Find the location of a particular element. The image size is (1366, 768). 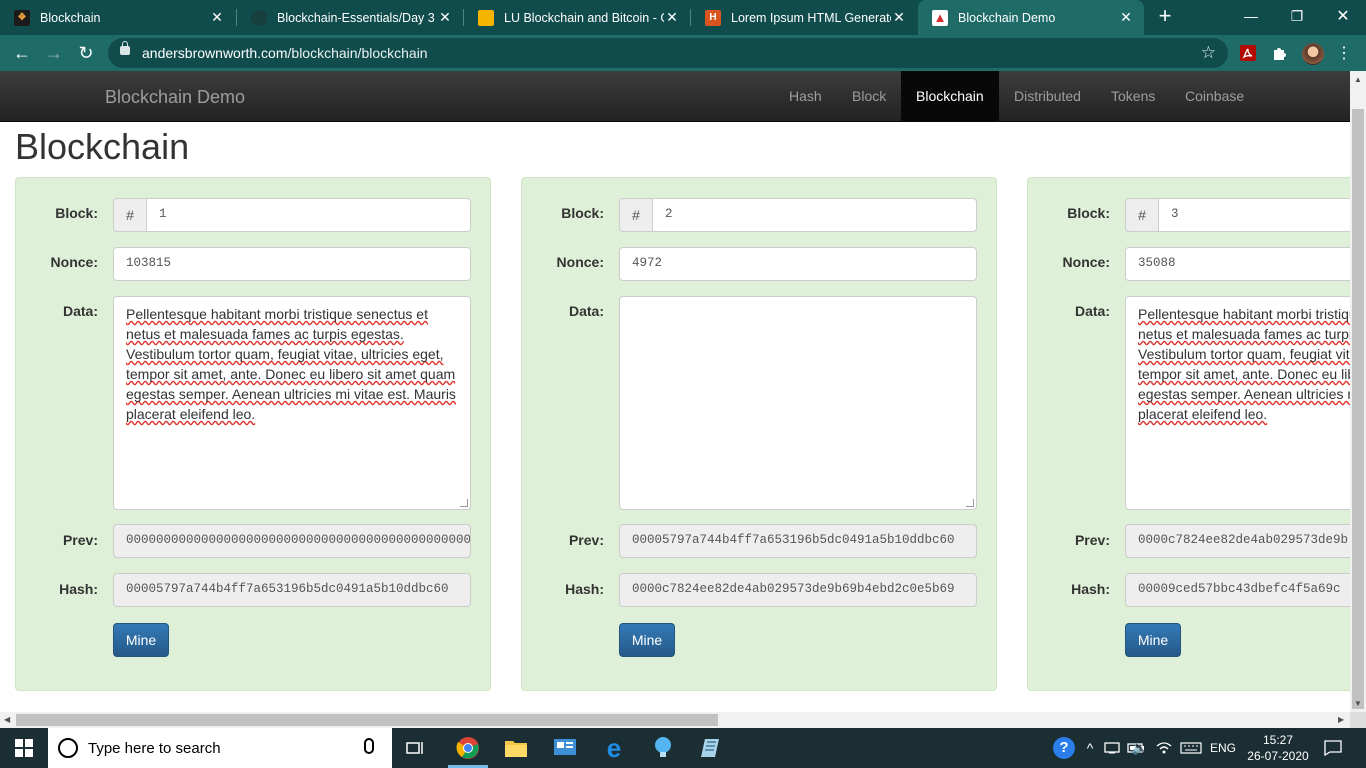

tab-blockchain: ❖ Blockchain ✕ is located at coordinates (117, 17).